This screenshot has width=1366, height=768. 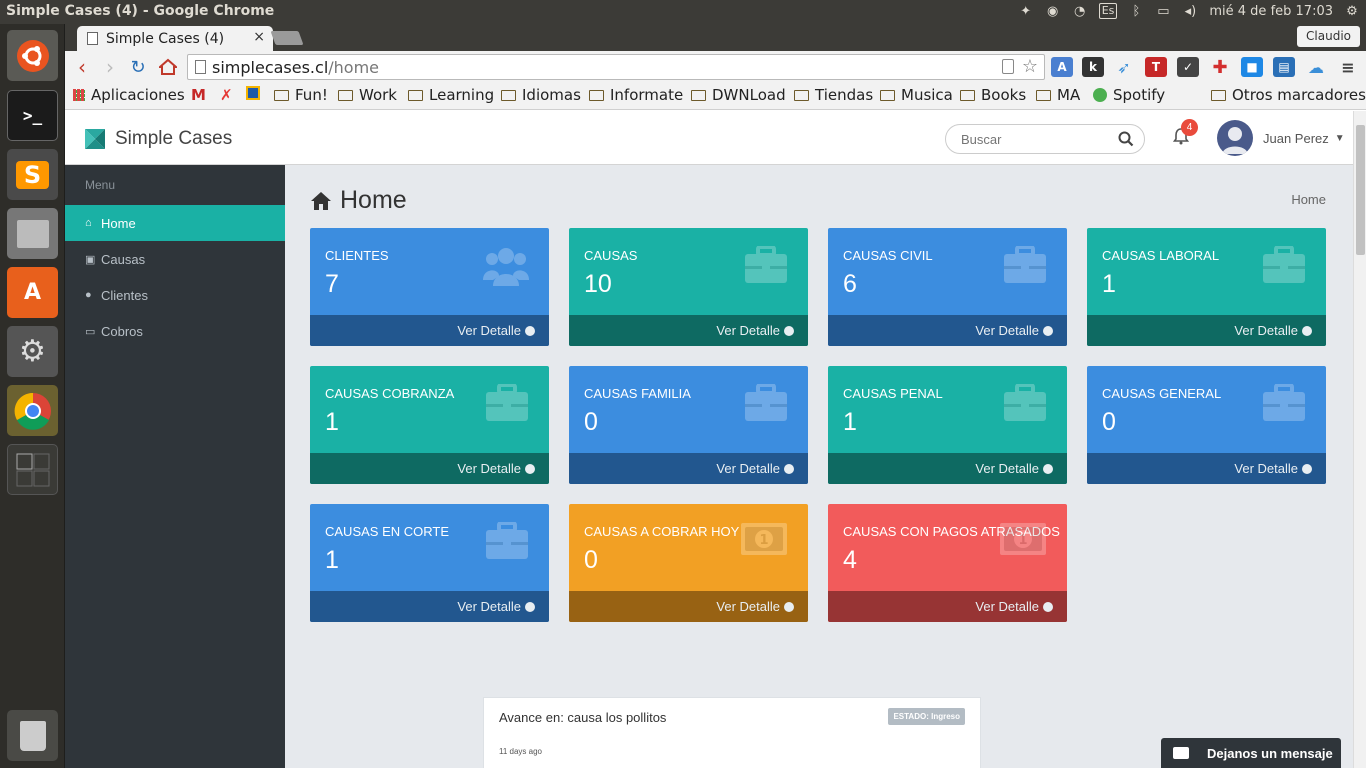 I want to click on stat-card-causas-cobranza: CAUSAS COBRANZA 1 Ver Detalle, so click(x=429, y=425).